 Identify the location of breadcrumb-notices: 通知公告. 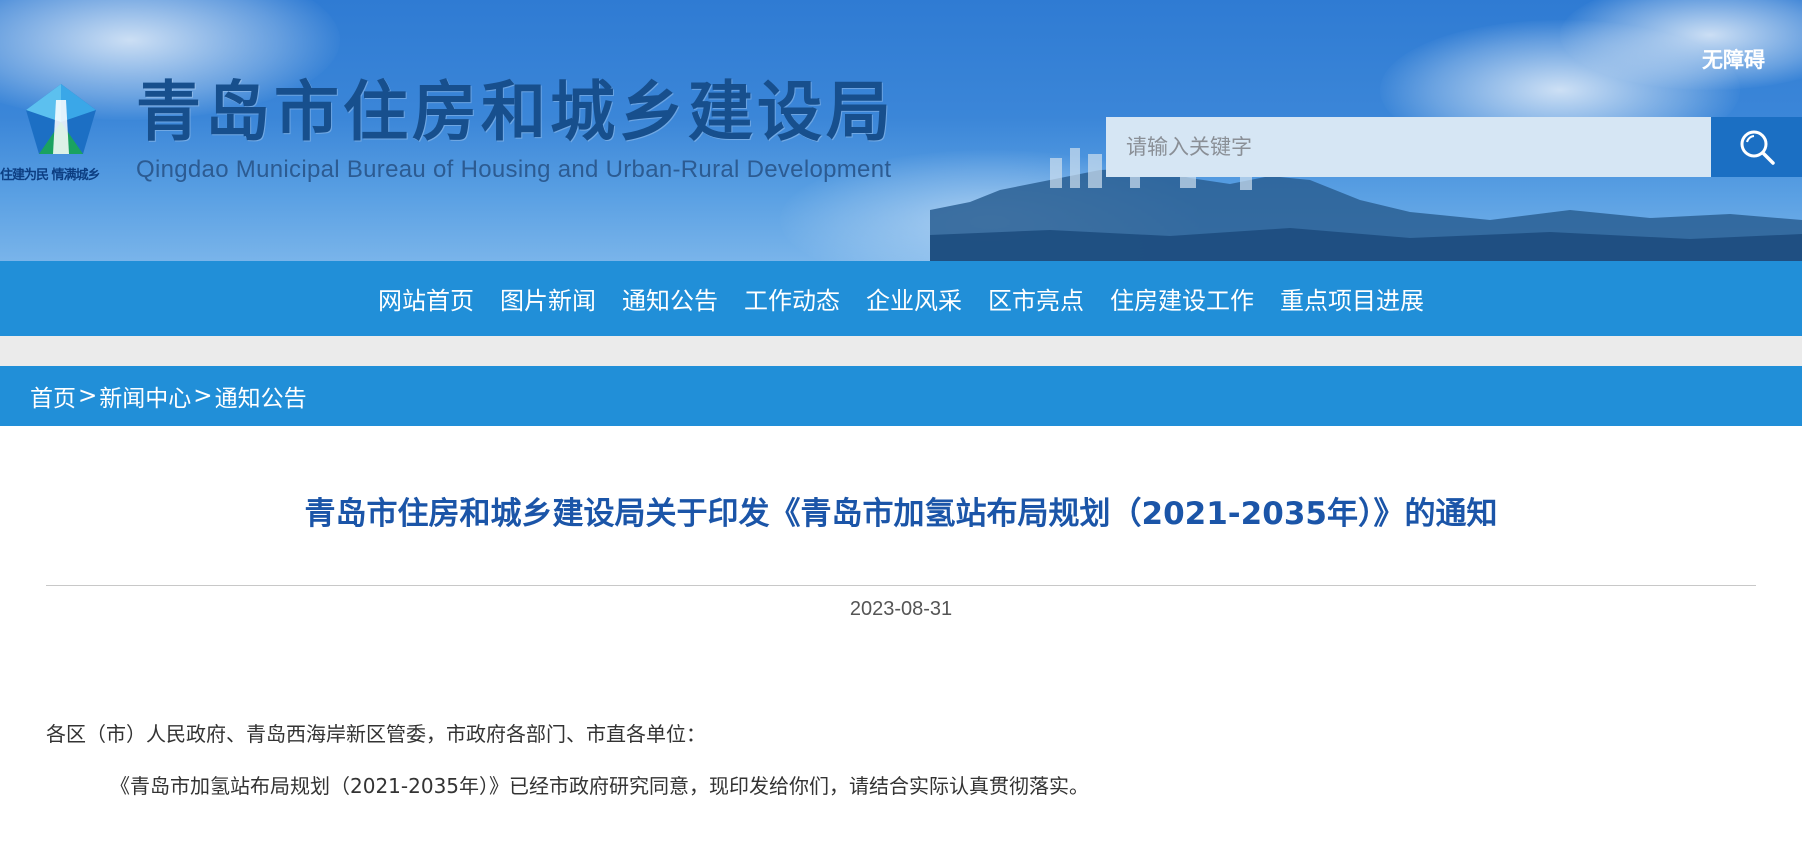
(261, 396).